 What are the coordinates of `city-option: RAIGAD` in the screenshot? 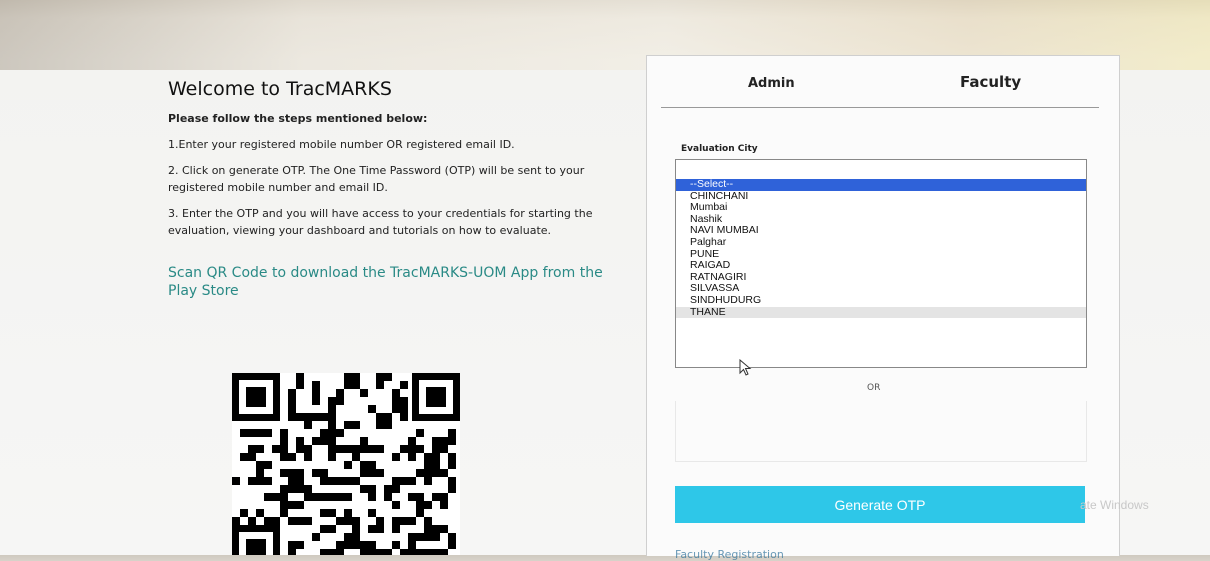 It's located at (881, 266).